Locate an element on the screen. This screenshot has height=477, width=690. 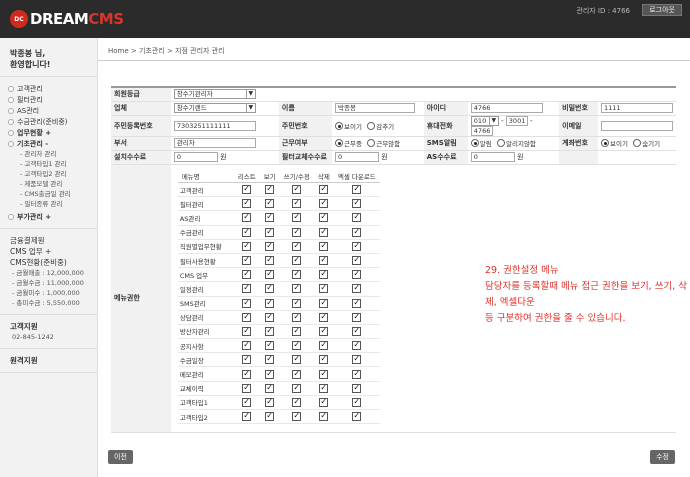
sidebar-sub-admins: - 관리자 관리 is located at coordinates (48, 154).